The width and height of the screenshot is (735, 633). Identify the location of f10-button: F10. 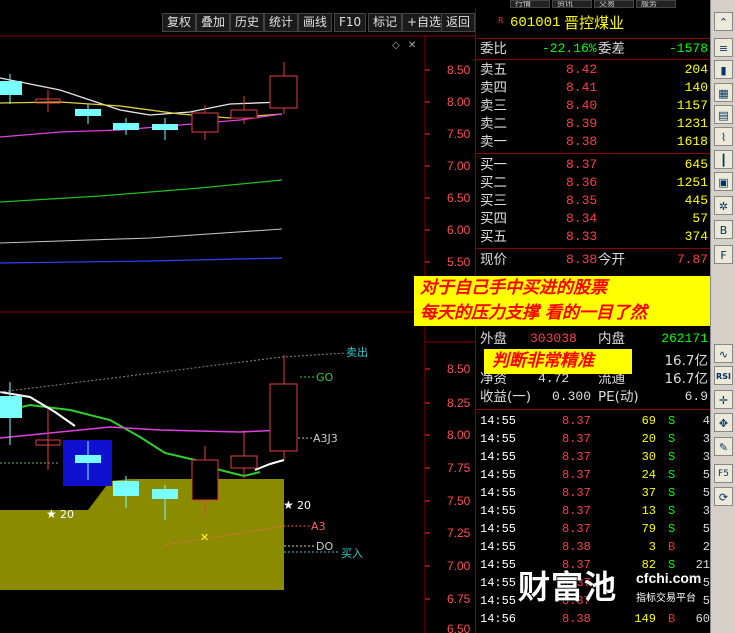
(350, 22).